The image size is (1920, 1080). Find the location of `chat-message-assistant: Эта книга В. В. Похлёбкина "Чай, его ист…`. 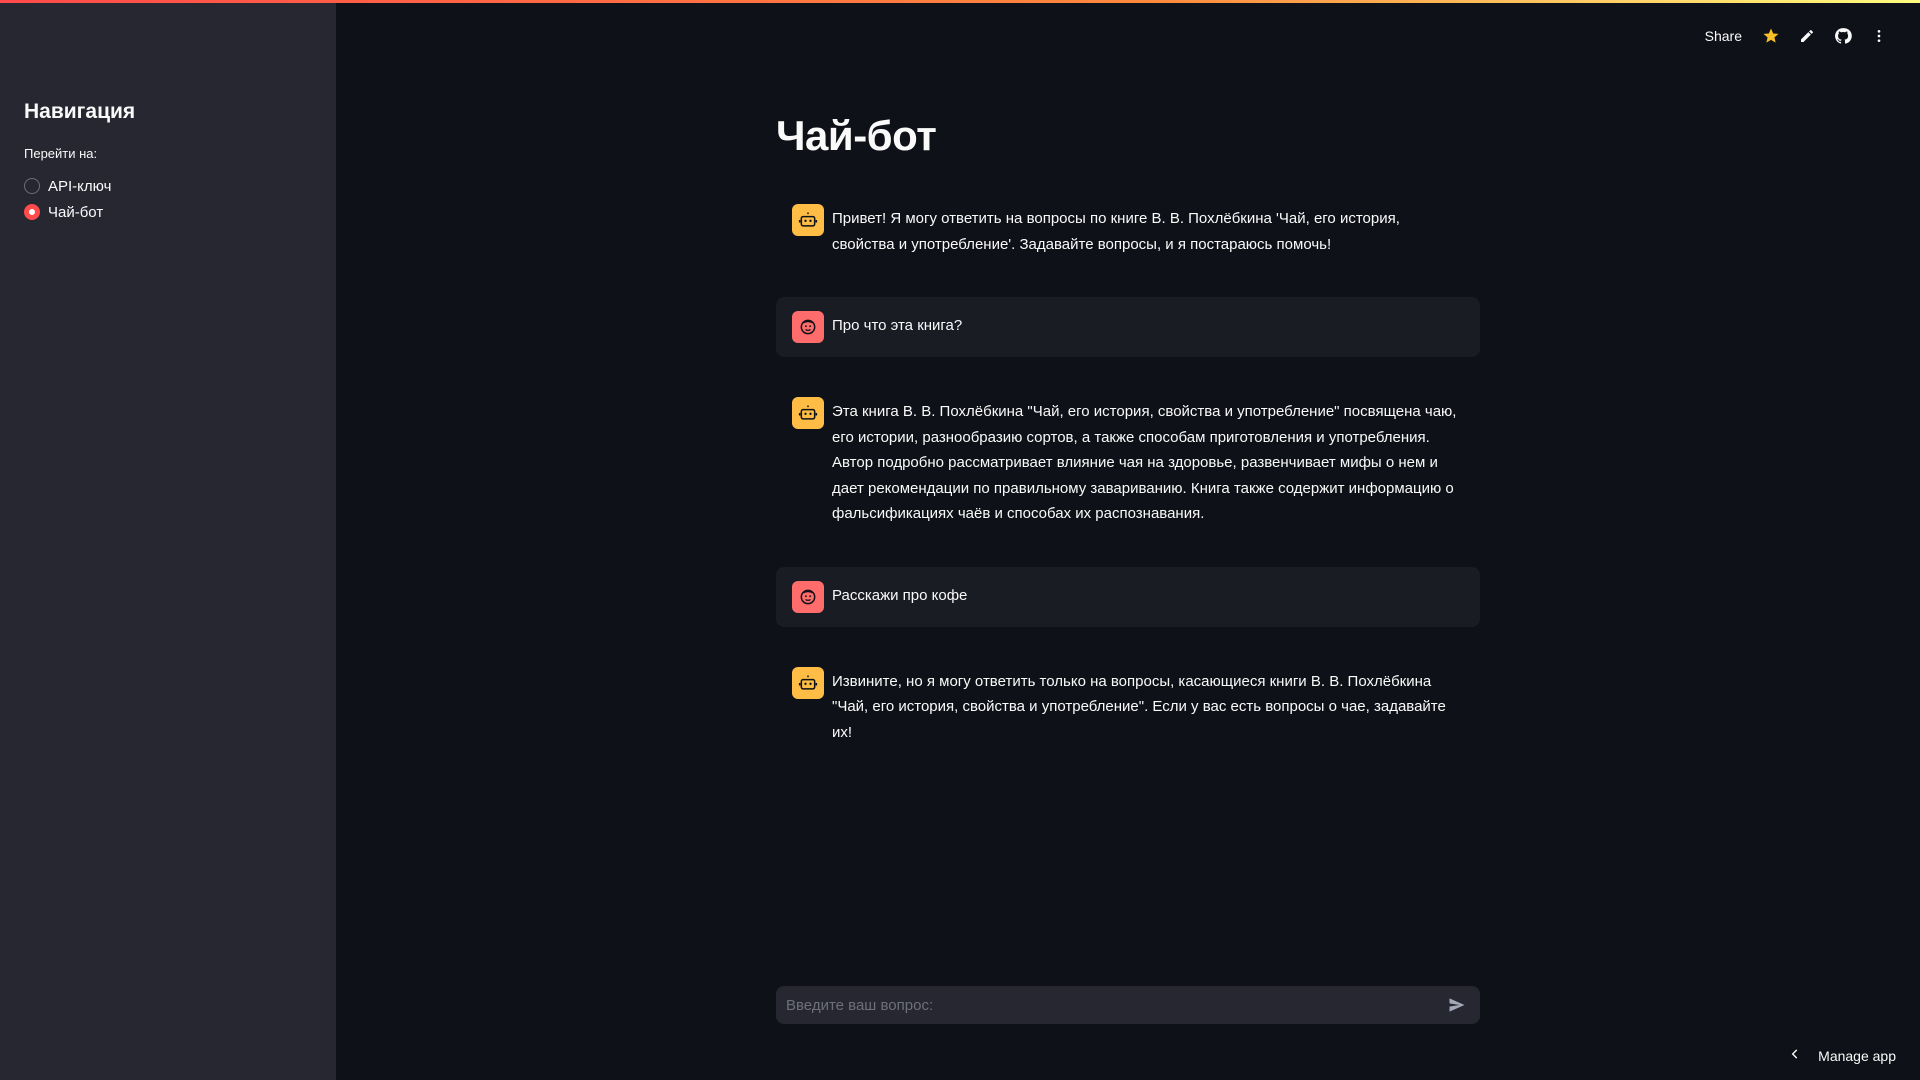

chat-message-assistant: Эта книга В. В. Похлёбкина "Чай, его ист… is located at coordinates (1128, 462).